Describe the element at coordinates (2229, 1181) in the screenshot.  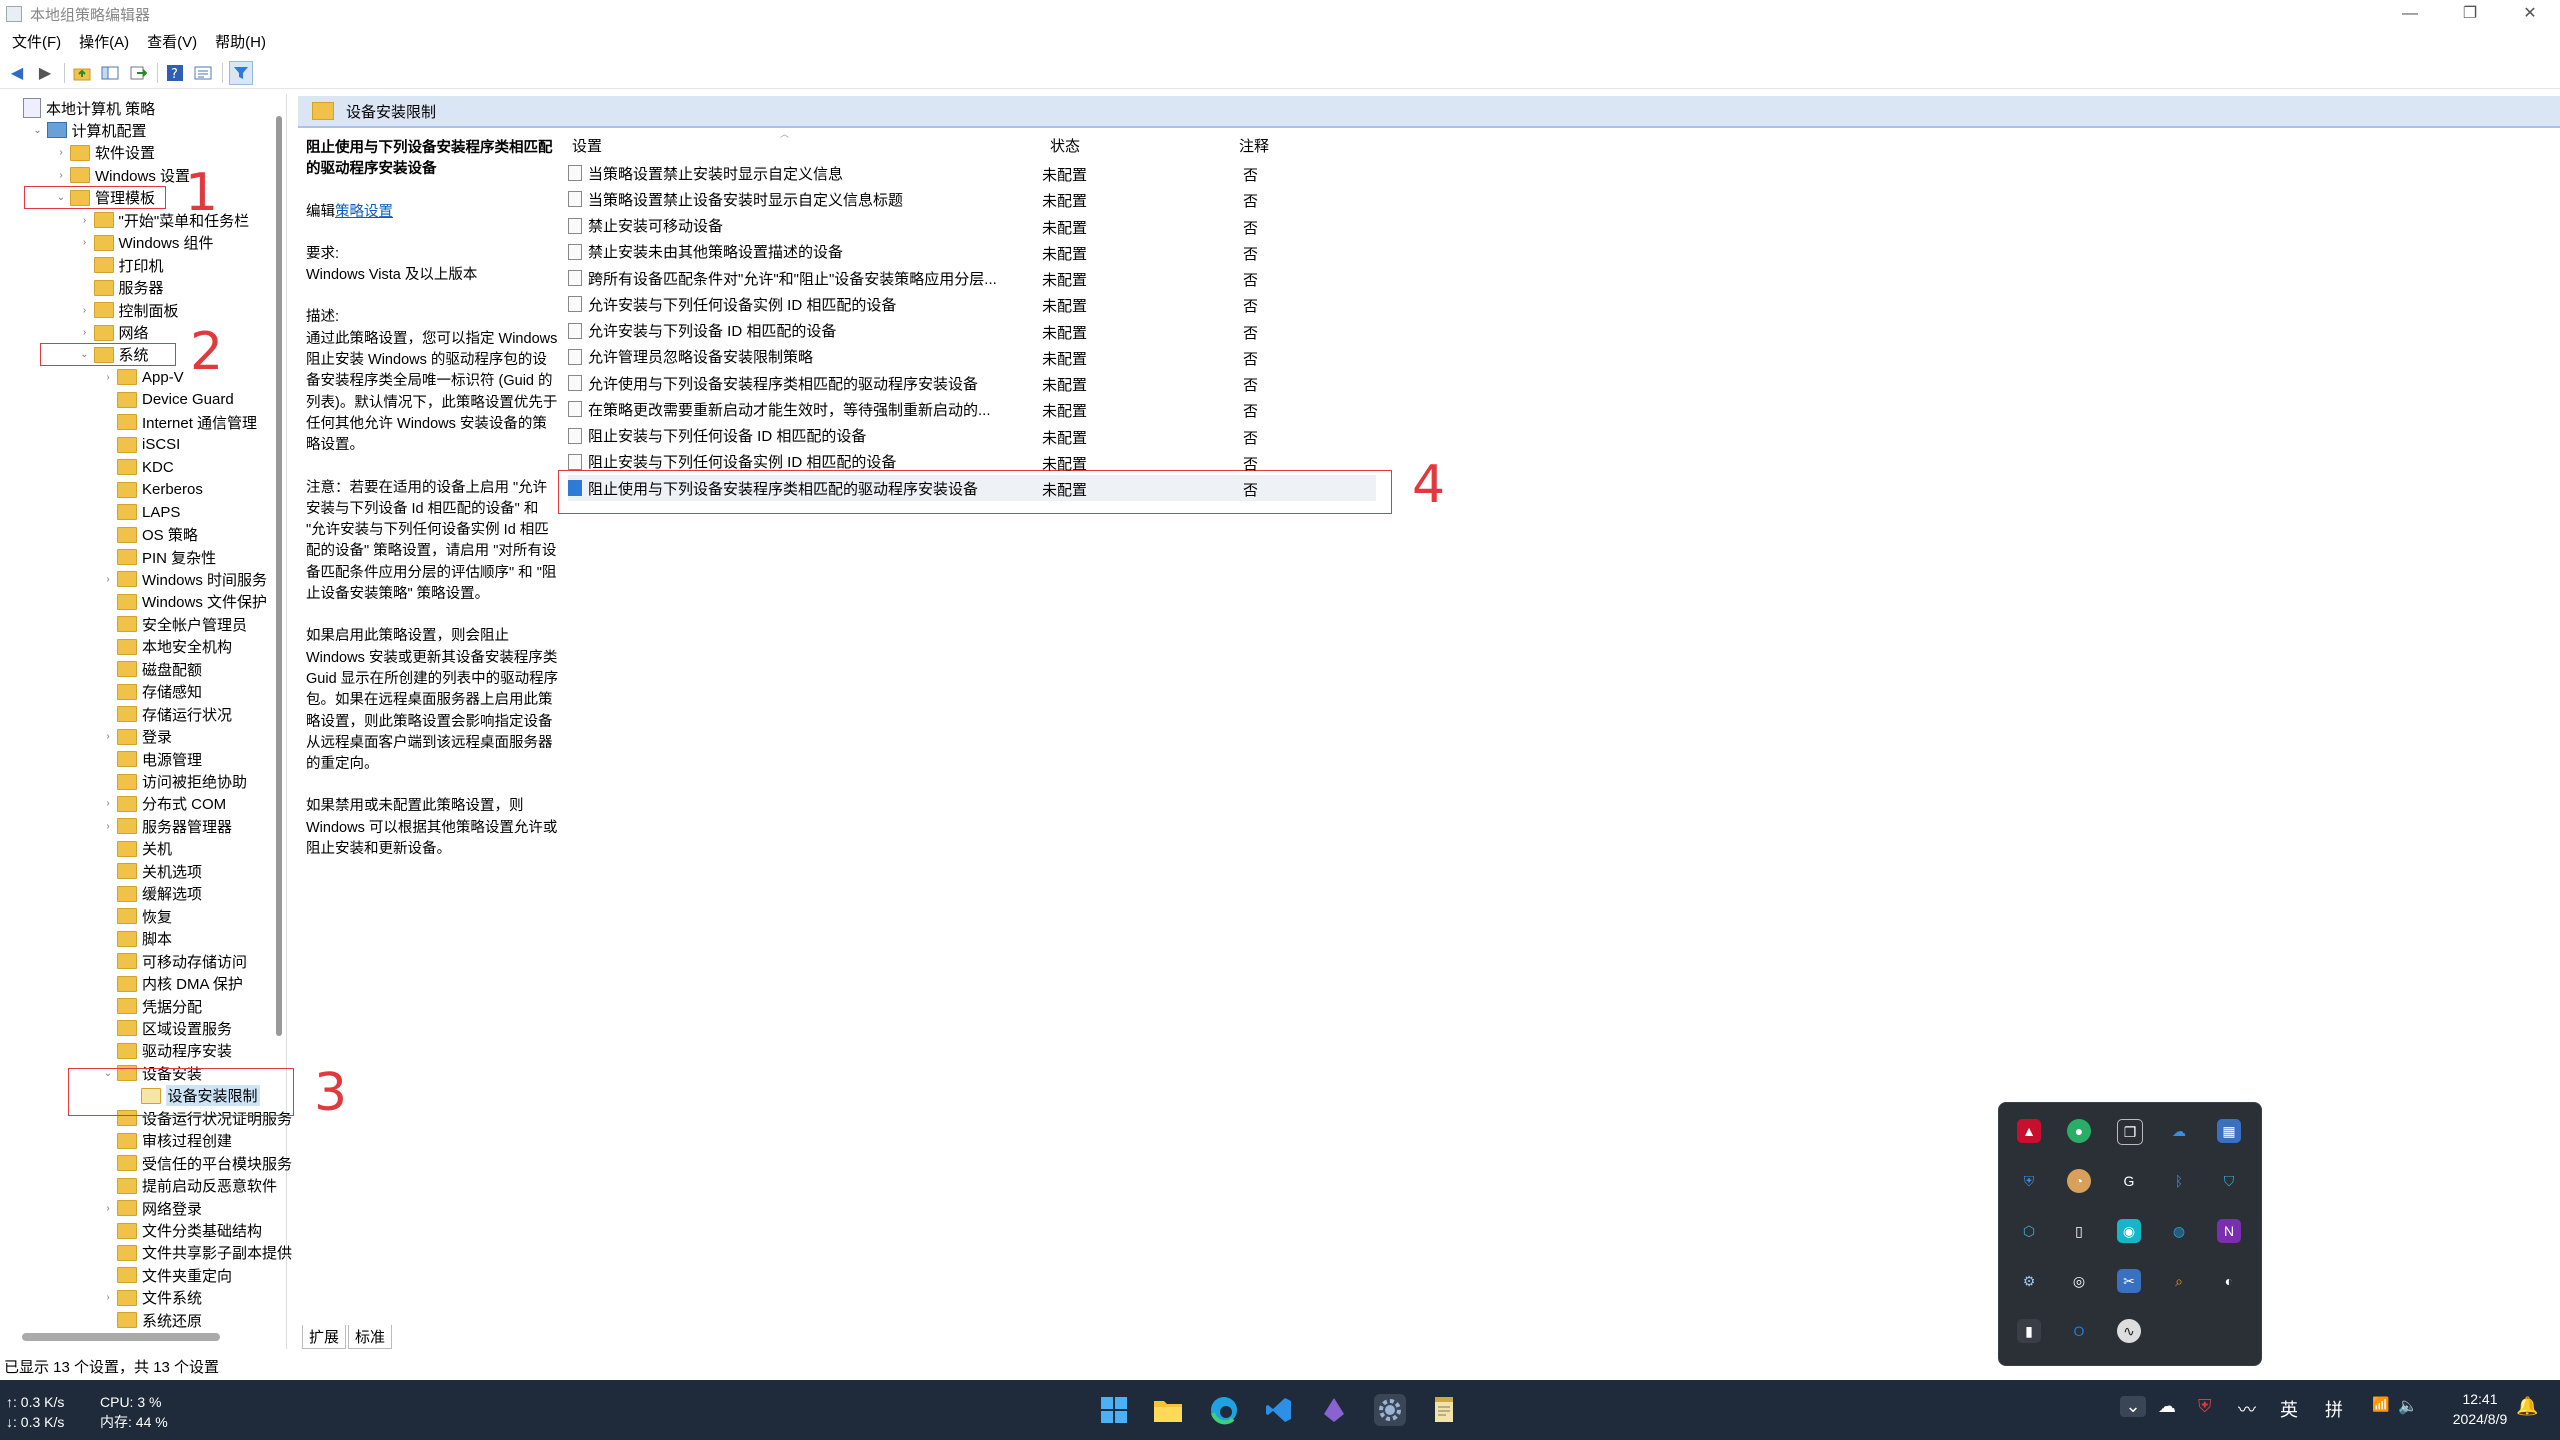
I see `security-shield-icon: ⛉` at that location.